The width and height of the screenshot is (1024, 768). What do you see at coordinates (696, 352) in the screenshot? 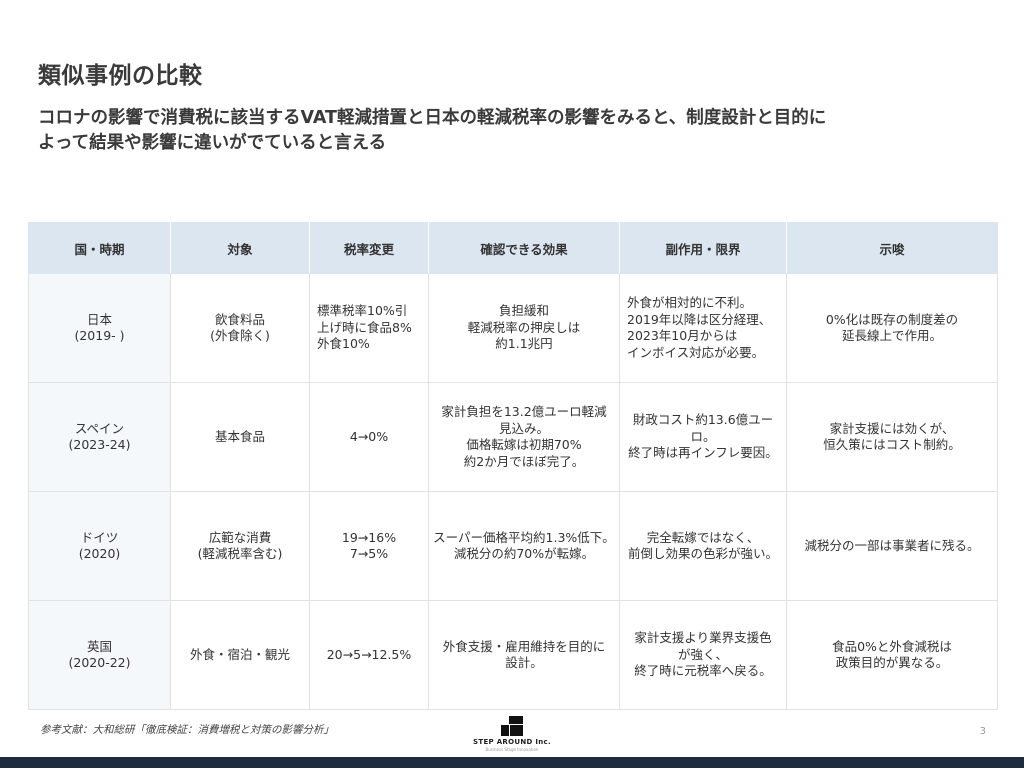
I see `cell-line: インボイス対応が必要。` at bounding box center [696, 352].